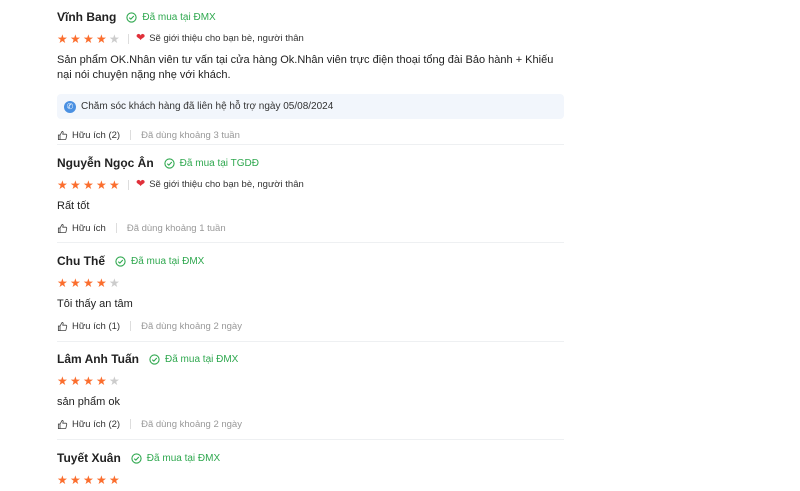 This screenshot has width=800, height=491. I want to click on review-footer: Hữu ích (1) Đã dùng khoảng 2 ngày, so click(310, 326).